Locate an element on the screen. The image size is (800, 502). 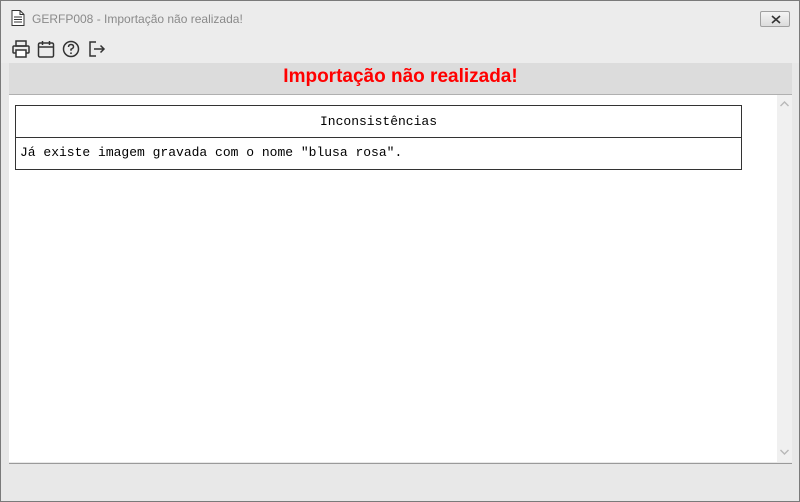
close-button is located at coordinates (775, 19).